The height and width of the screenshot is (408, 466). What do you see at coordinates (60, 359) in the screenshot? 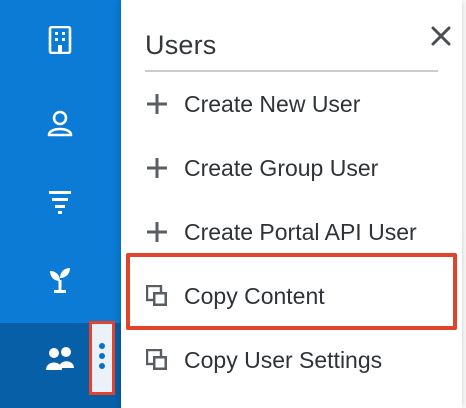
I see `users-icon` at bounding box center [60, 359].